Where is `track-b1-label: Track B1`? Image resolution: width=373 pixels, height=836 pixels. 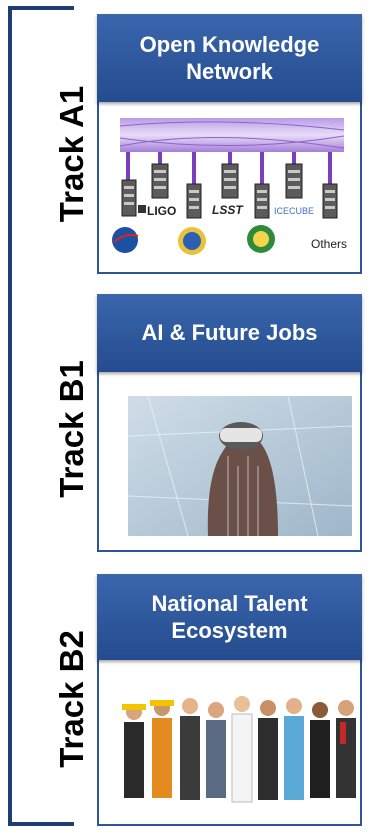
track-b1-label: Track B1 is located at coordinates (71, 429).